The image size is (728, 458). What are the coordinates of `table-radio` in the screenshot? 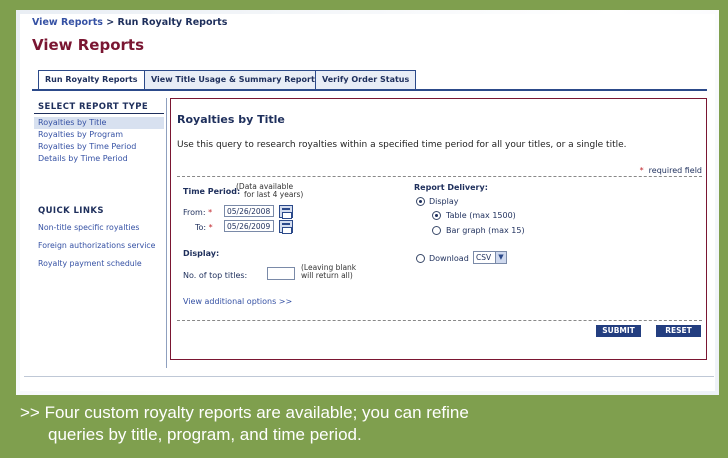 It's located at (436, 215).